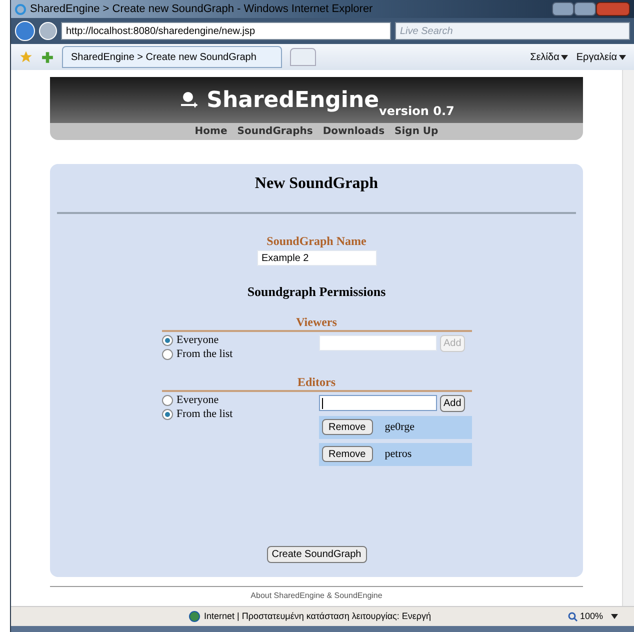 The image size is (634, 632). I want to click on scrollbar, so click(628, 338).